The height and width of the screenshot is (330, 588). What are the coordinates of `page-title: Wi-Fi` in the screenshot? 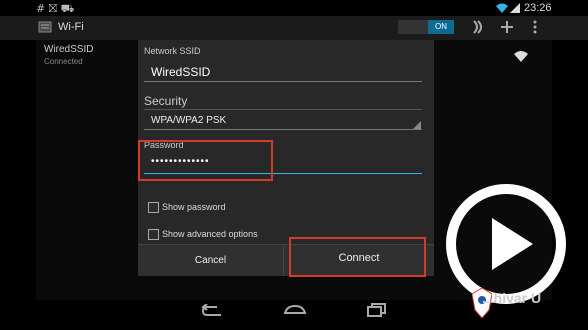 It's located at (71, 27).